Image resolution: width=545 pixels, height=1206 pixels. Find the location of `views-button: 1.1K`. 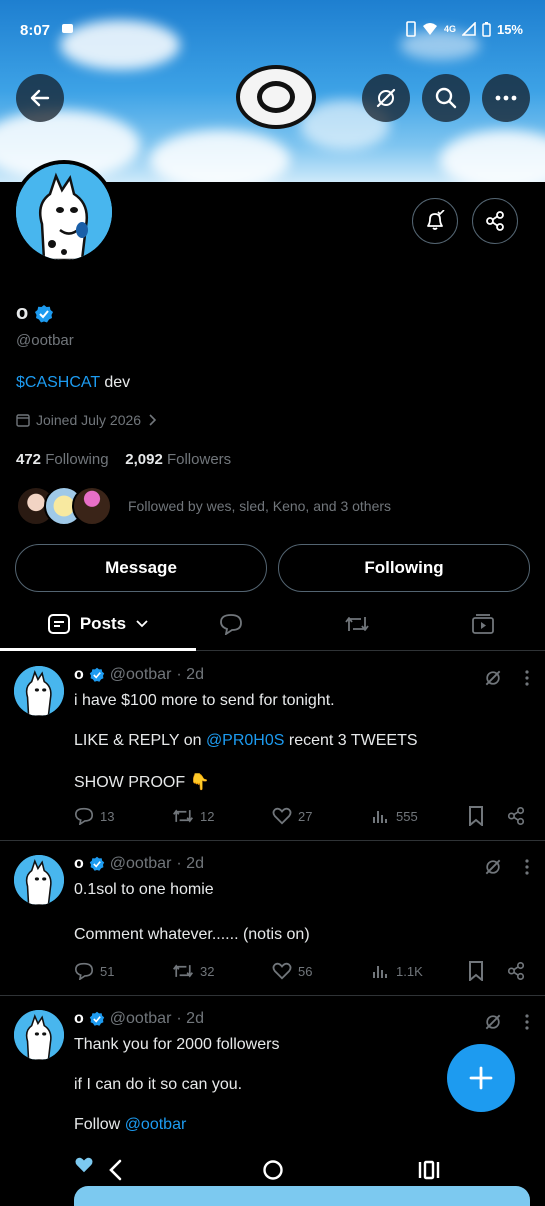

views-button: 1.1K is located at coordinates (420, 971).